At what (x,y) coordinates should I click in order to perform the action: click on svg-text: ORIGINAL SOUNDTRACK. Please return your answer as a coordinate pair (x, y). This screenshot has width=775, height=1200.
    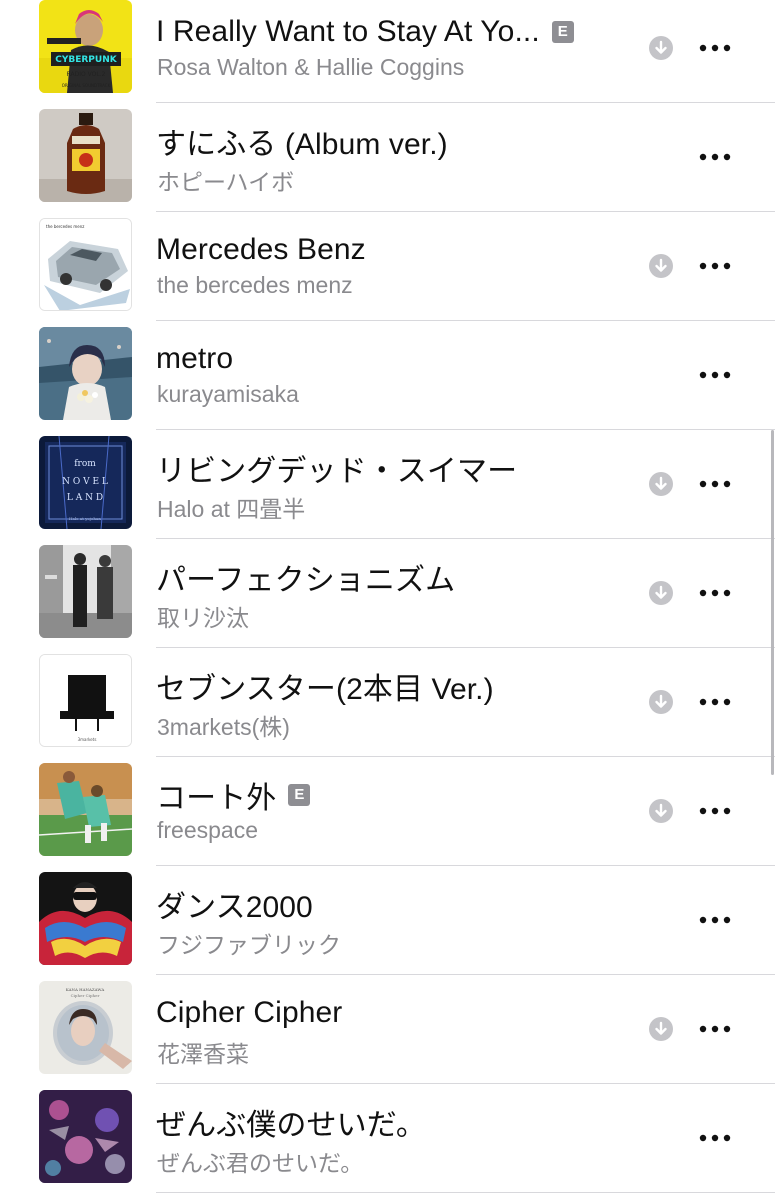
    Looking at the image, I should click on (86, 85).